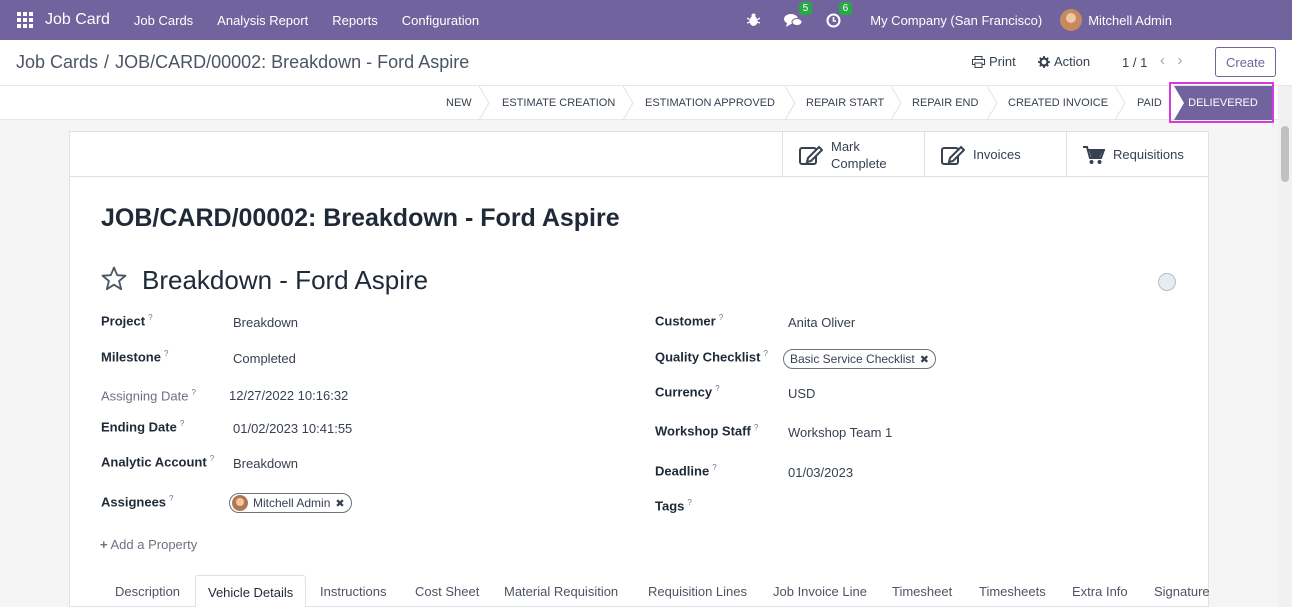 This screenshot has height=607, width=1292. I want to click on invoices-label: Invoices, so click(997, 154).